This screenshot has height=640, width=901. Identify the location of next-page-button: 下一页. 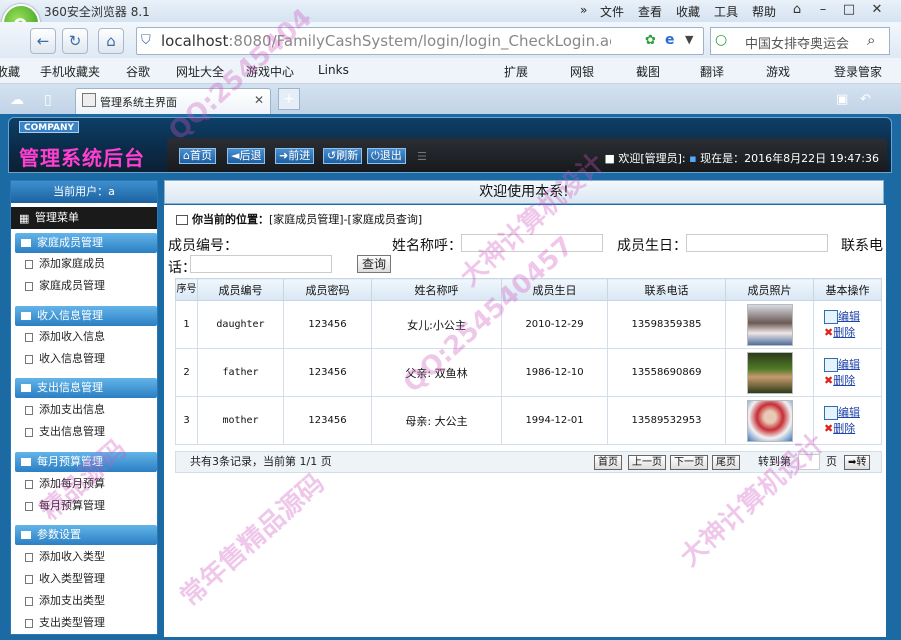
(689, 462).